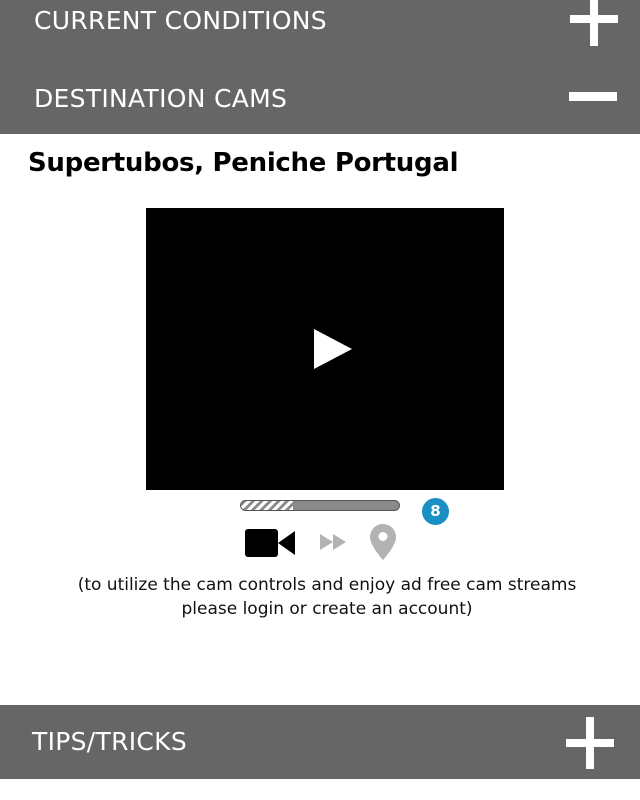  What do you see at coordinates (243, 163) in the screenshot?
I see `cam-title: Supertubos, Peniche Portugal` at bounding box center [243, 163].